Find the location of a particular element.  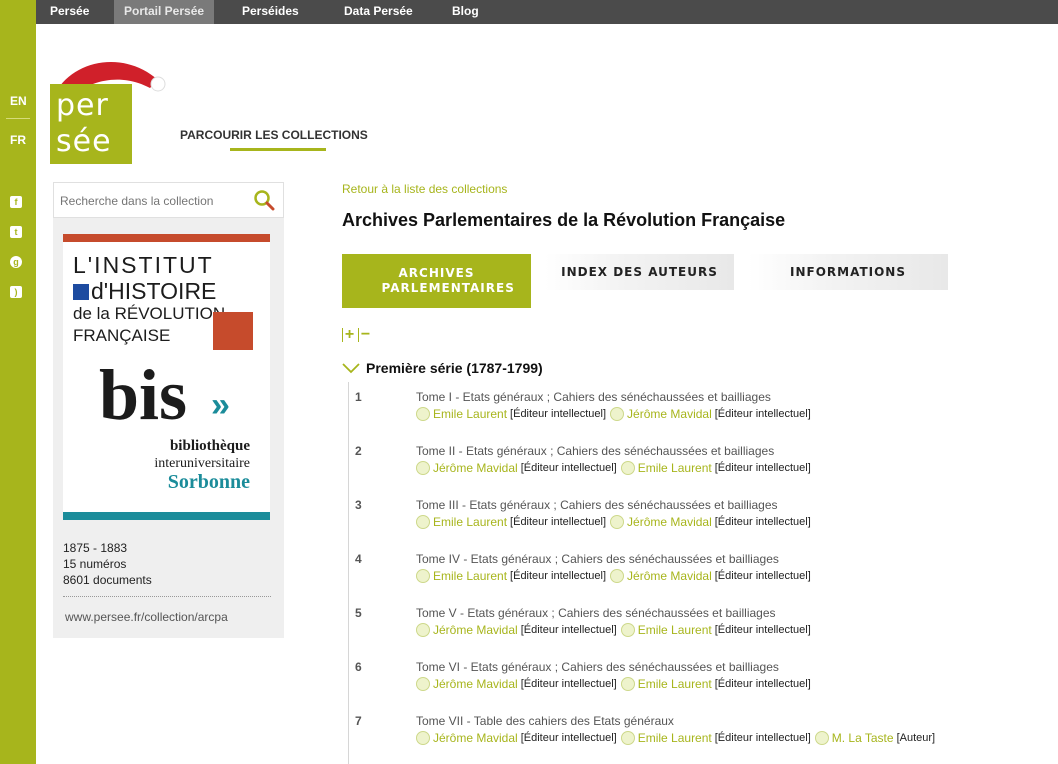

twitter-icon: t is located at coordinates (16, 232).